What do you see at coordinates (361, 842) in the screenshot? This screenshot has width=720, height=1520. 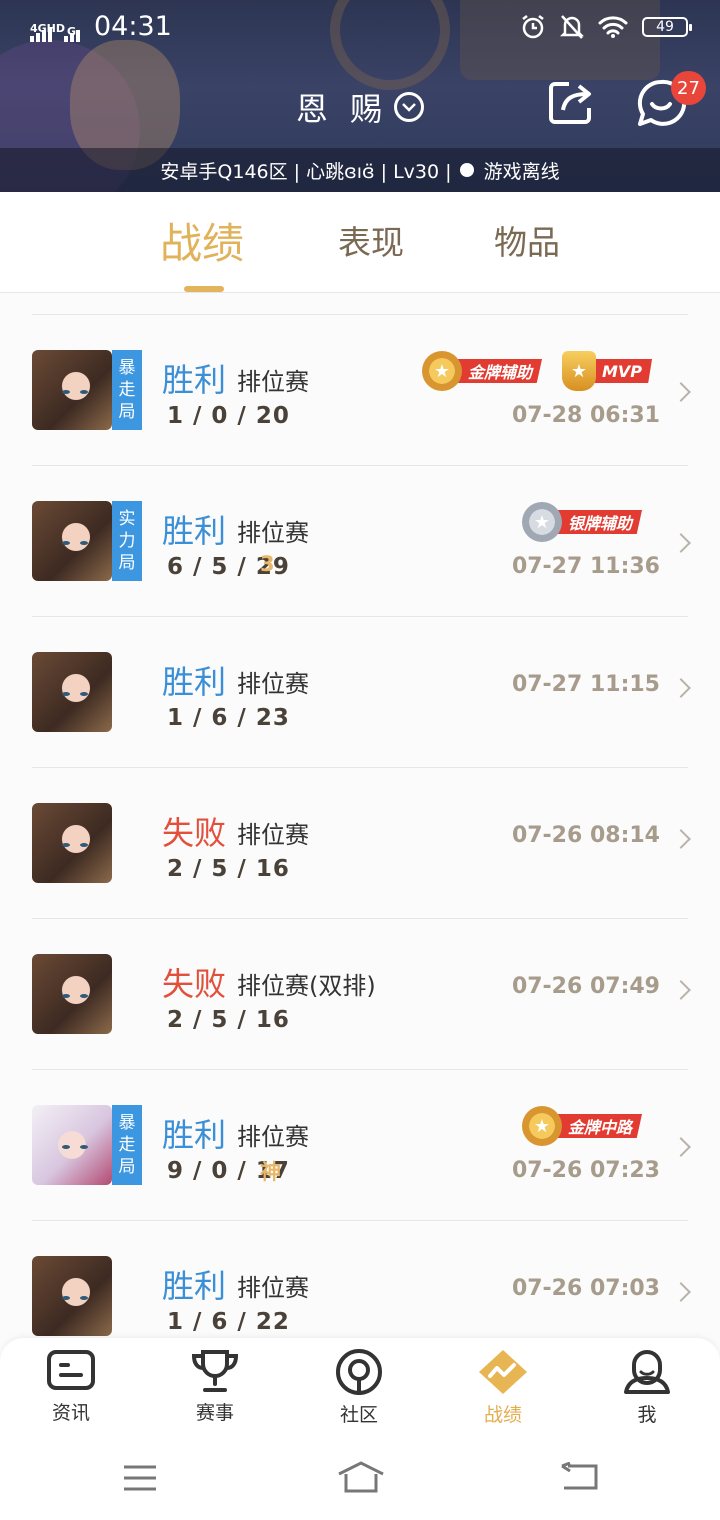 I see `match-row: 失败 排位赛 2 / 5 / 16 07-26 08:14` at bounding box center [361, 842].